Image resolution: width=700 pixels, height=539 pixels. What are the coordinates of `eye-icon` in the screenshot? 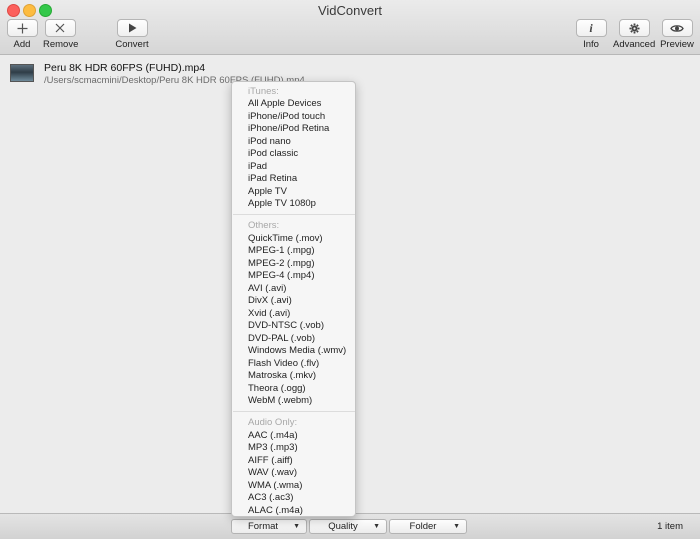 It's located at (677, 28).